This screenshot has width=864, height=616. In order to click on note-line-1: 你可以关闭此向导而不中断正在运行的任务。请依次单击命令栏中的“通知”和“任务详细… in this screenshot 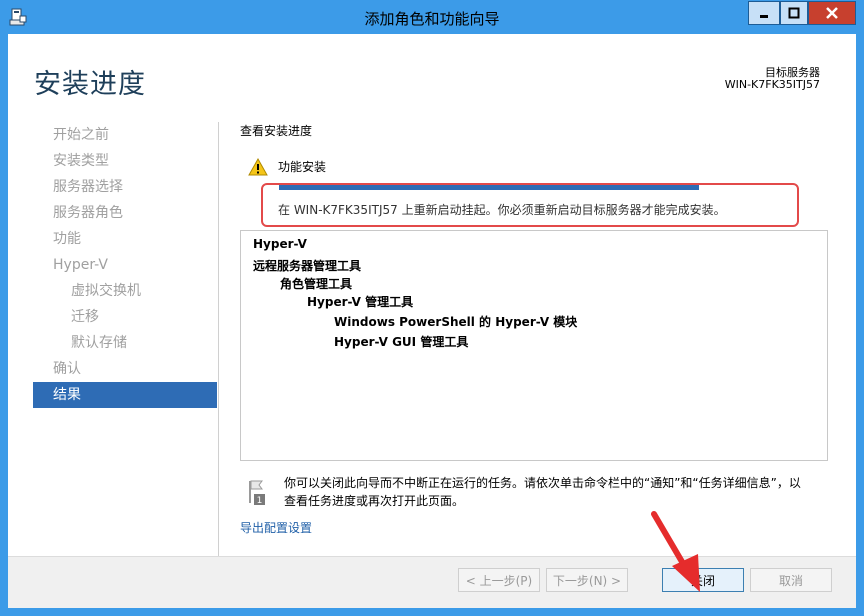, I will do `click(542, 483)`.